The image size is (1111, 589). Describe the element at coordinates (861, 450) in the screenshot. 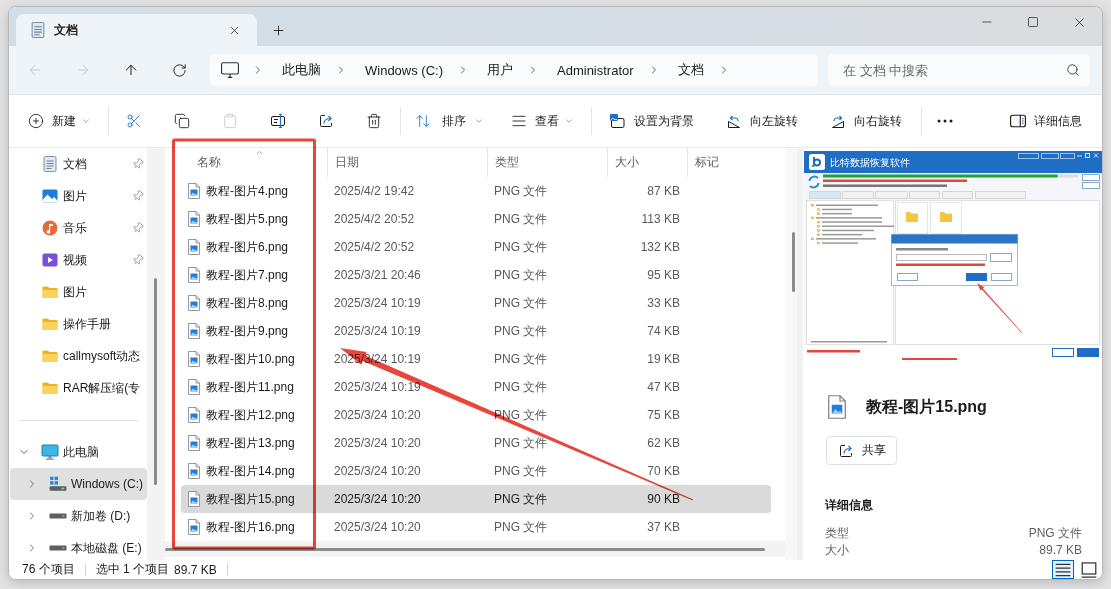

I see `share-button: 共享` at that location.